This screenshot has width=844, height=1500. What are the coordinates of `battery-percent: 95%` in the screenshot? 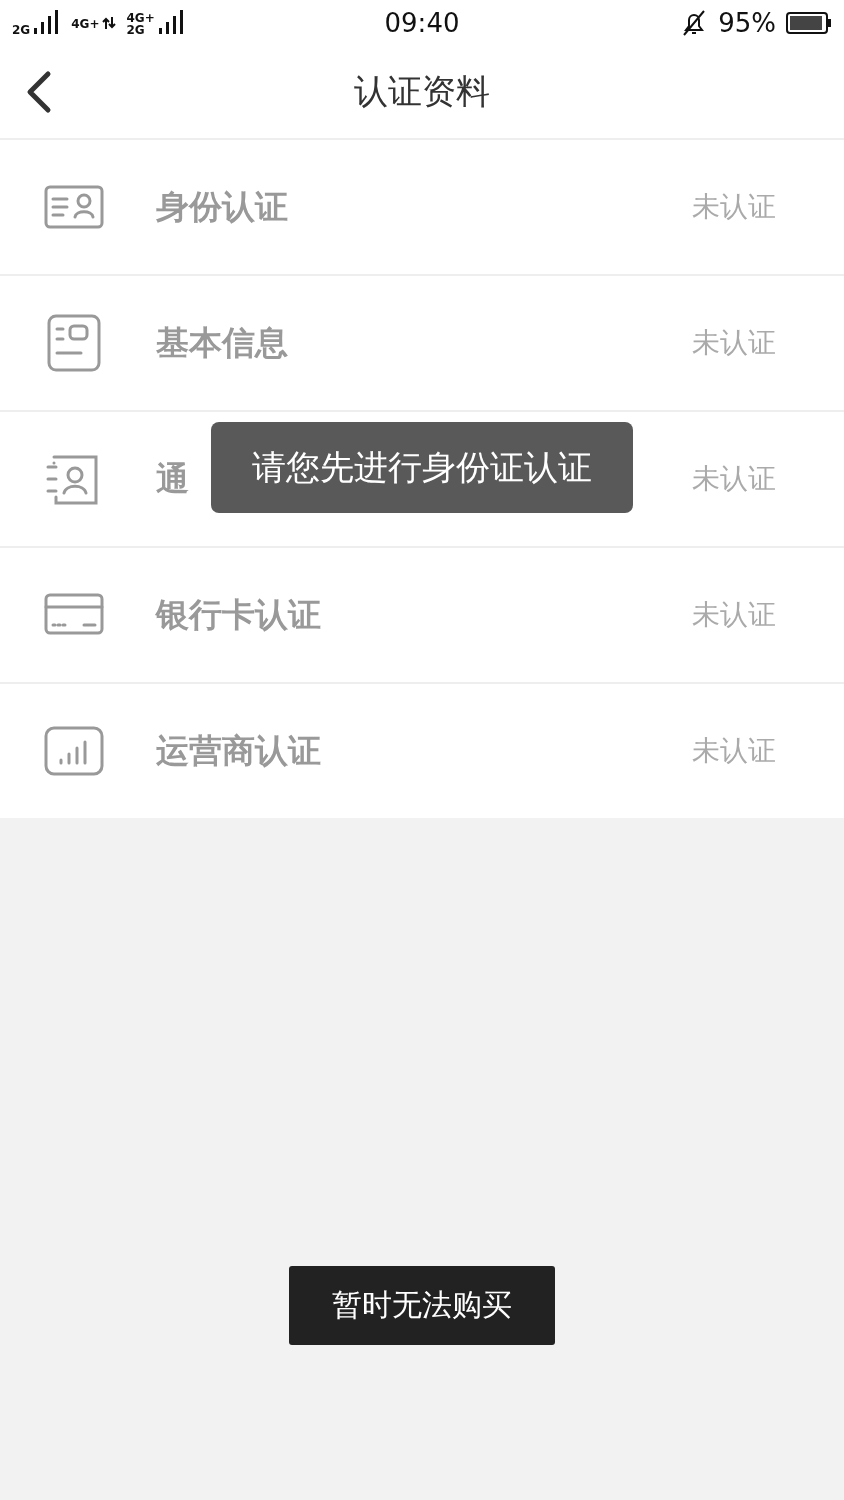 It's located at (747, 23).